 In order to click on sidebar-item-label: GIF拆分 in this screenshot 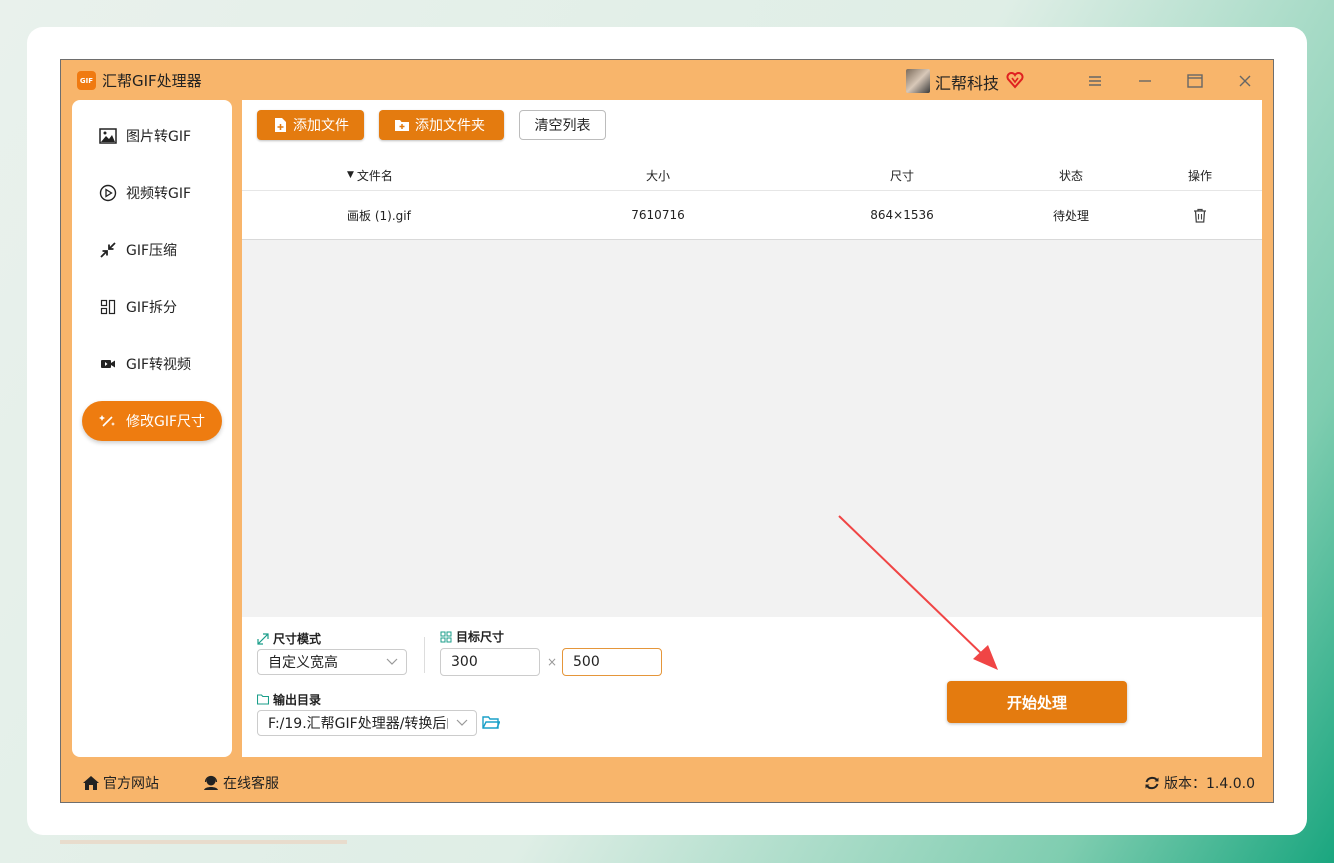, I will do `click(152, 308)`.